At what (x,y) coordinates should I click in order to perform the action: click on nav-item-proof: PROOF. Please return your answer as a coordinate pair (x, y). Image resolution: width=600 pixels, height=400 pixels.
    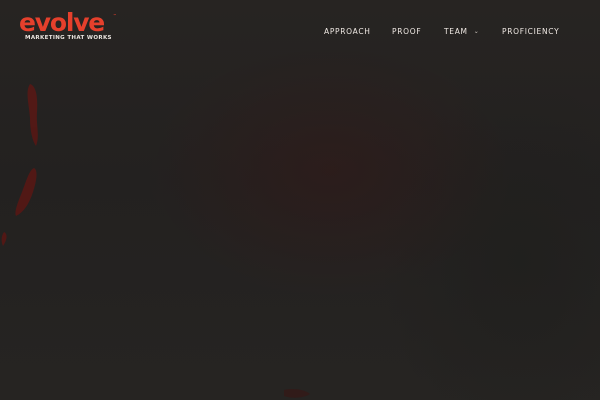
    Looking at the image, I should click on (406, 32).